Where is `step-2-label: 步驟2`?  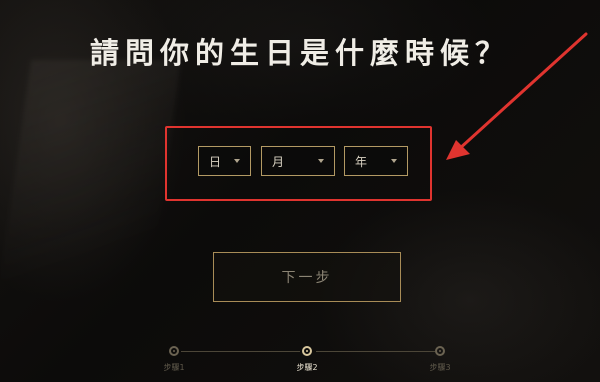
step-2-label: 步驟2 is located at coordinates (307, 367).